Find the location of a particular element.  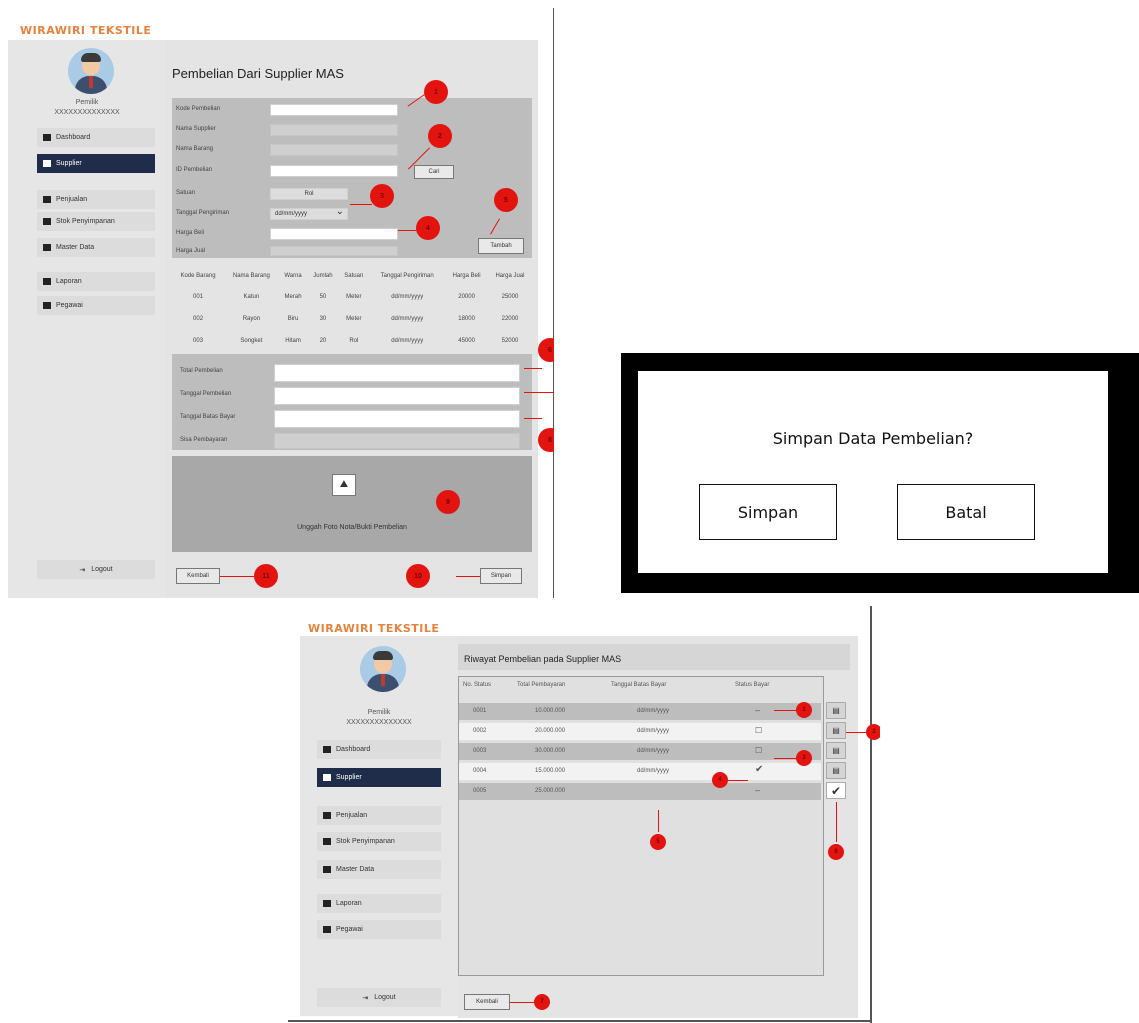

field-label: Total Pembelian is located at coordinates (201, 371).